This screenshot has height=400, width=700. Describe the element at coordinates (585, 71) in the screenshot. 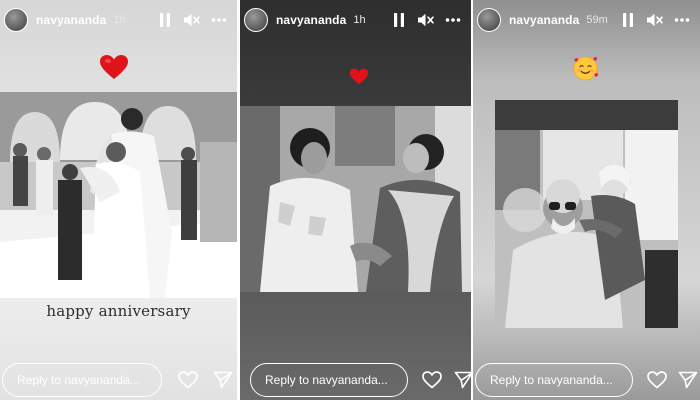

I see `smiling-face-with-hearts-icon` at that location.